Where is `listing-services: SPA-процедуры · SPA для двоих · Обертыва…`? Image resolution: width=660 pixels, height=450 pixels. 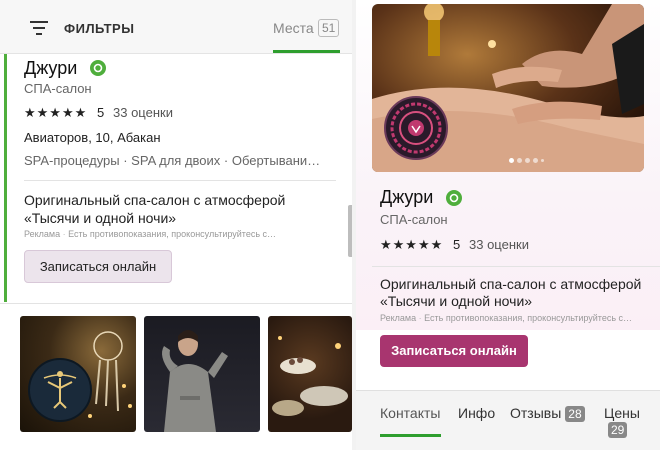 listing-services: SPA-процедуры · SPA для двоих · Обертыва… is located at coordinates (172, 160).